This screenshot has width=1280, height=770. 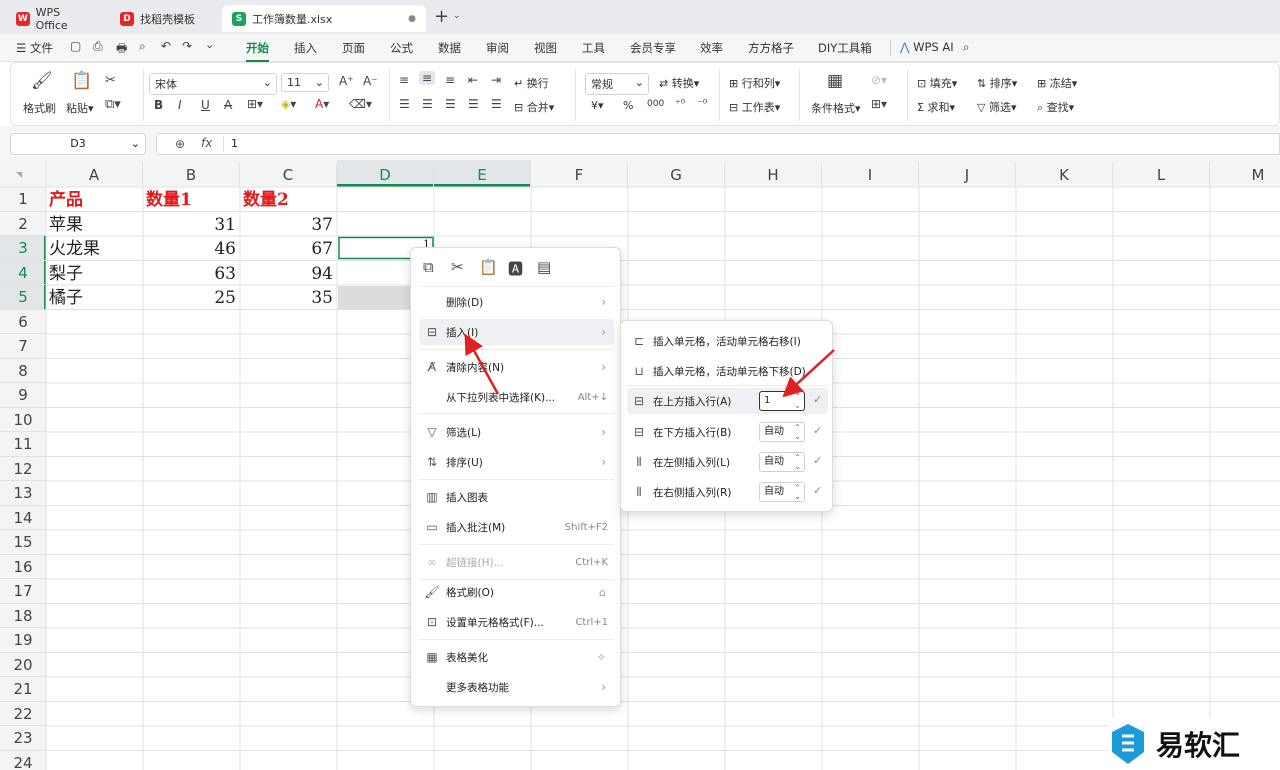 What do you see at coordinates (94, 175) in the screenshot?
I see `column-header-a: A` at bounding box center [94, 175].